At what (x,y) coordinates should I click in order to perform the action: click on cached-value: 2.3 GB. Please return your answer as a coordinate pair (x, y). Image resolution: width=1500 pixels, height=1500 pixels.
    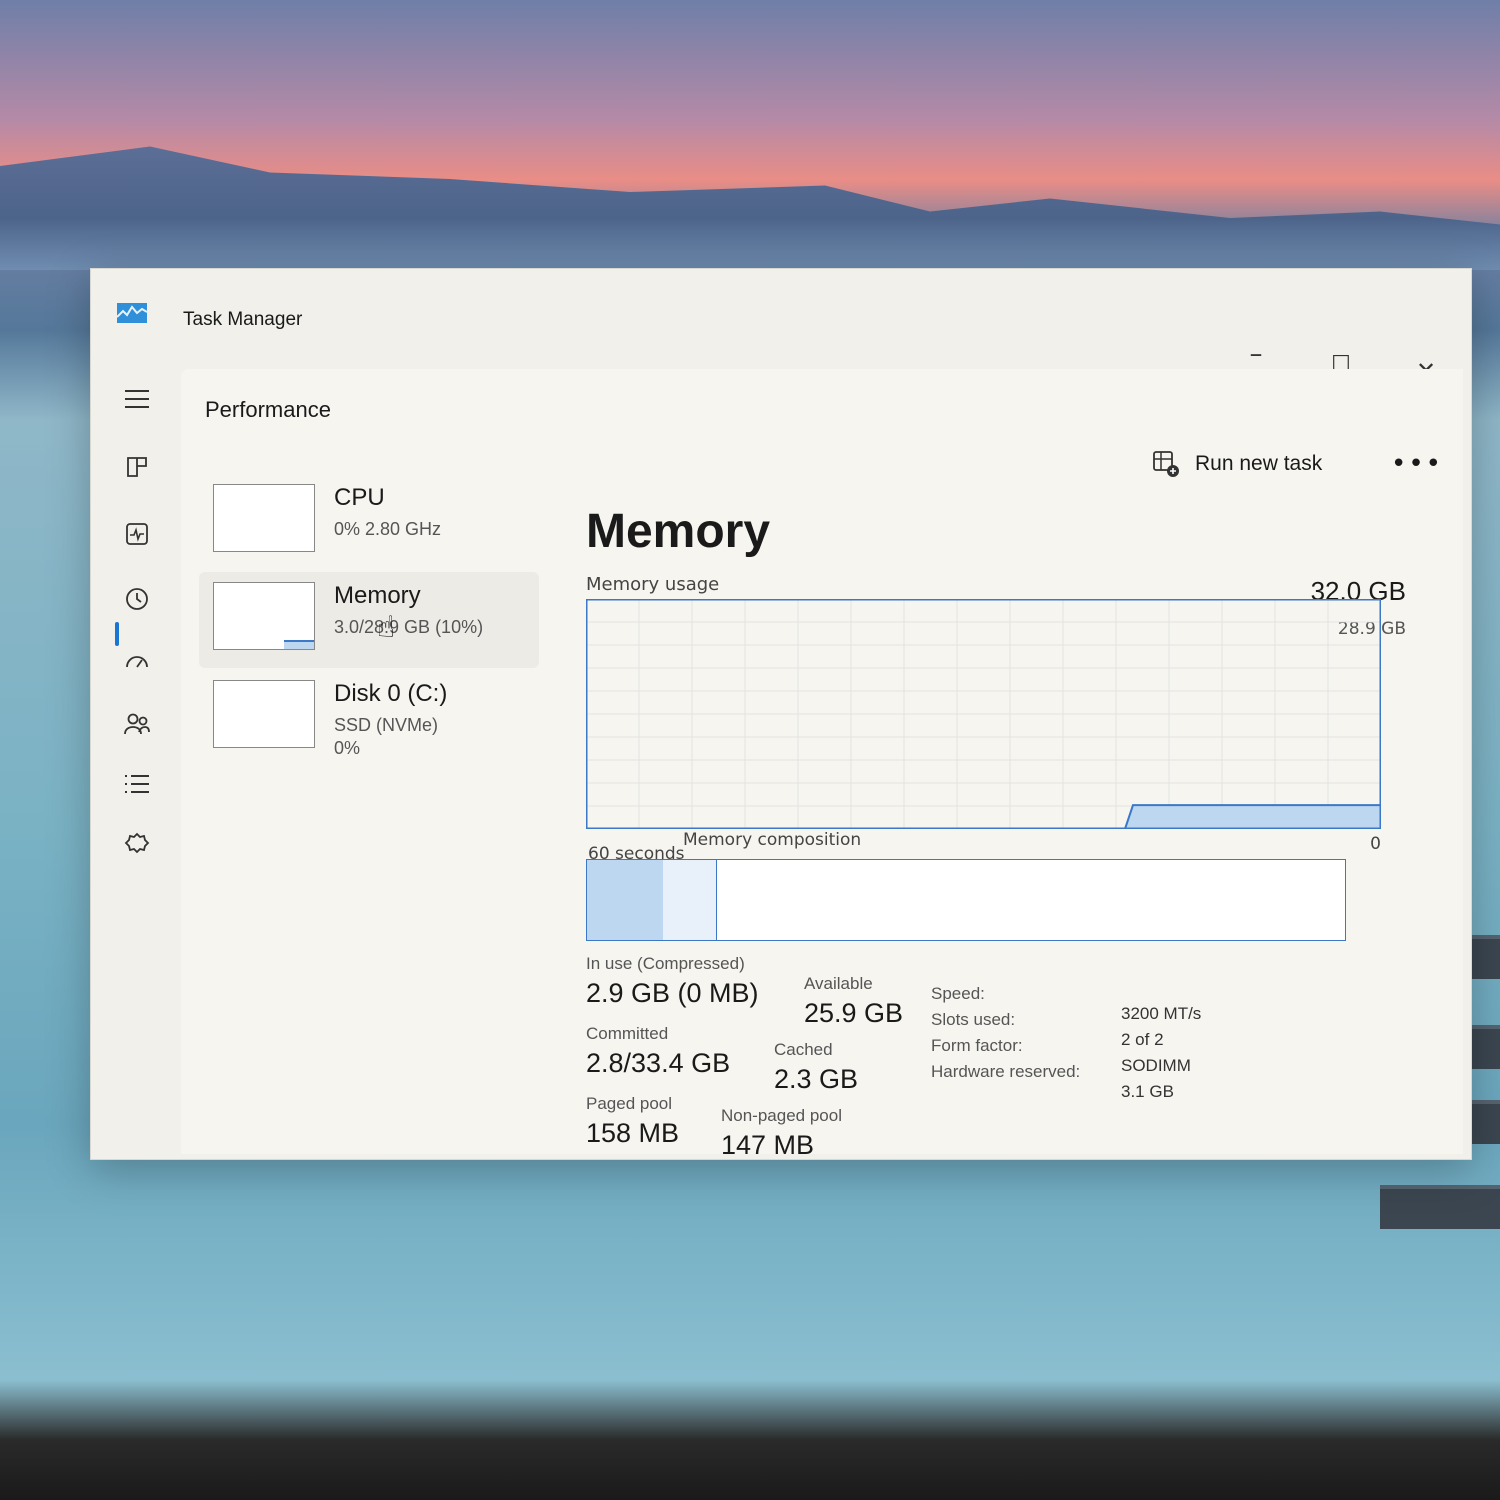
    Looking at the image, I should click on (816, 1079).